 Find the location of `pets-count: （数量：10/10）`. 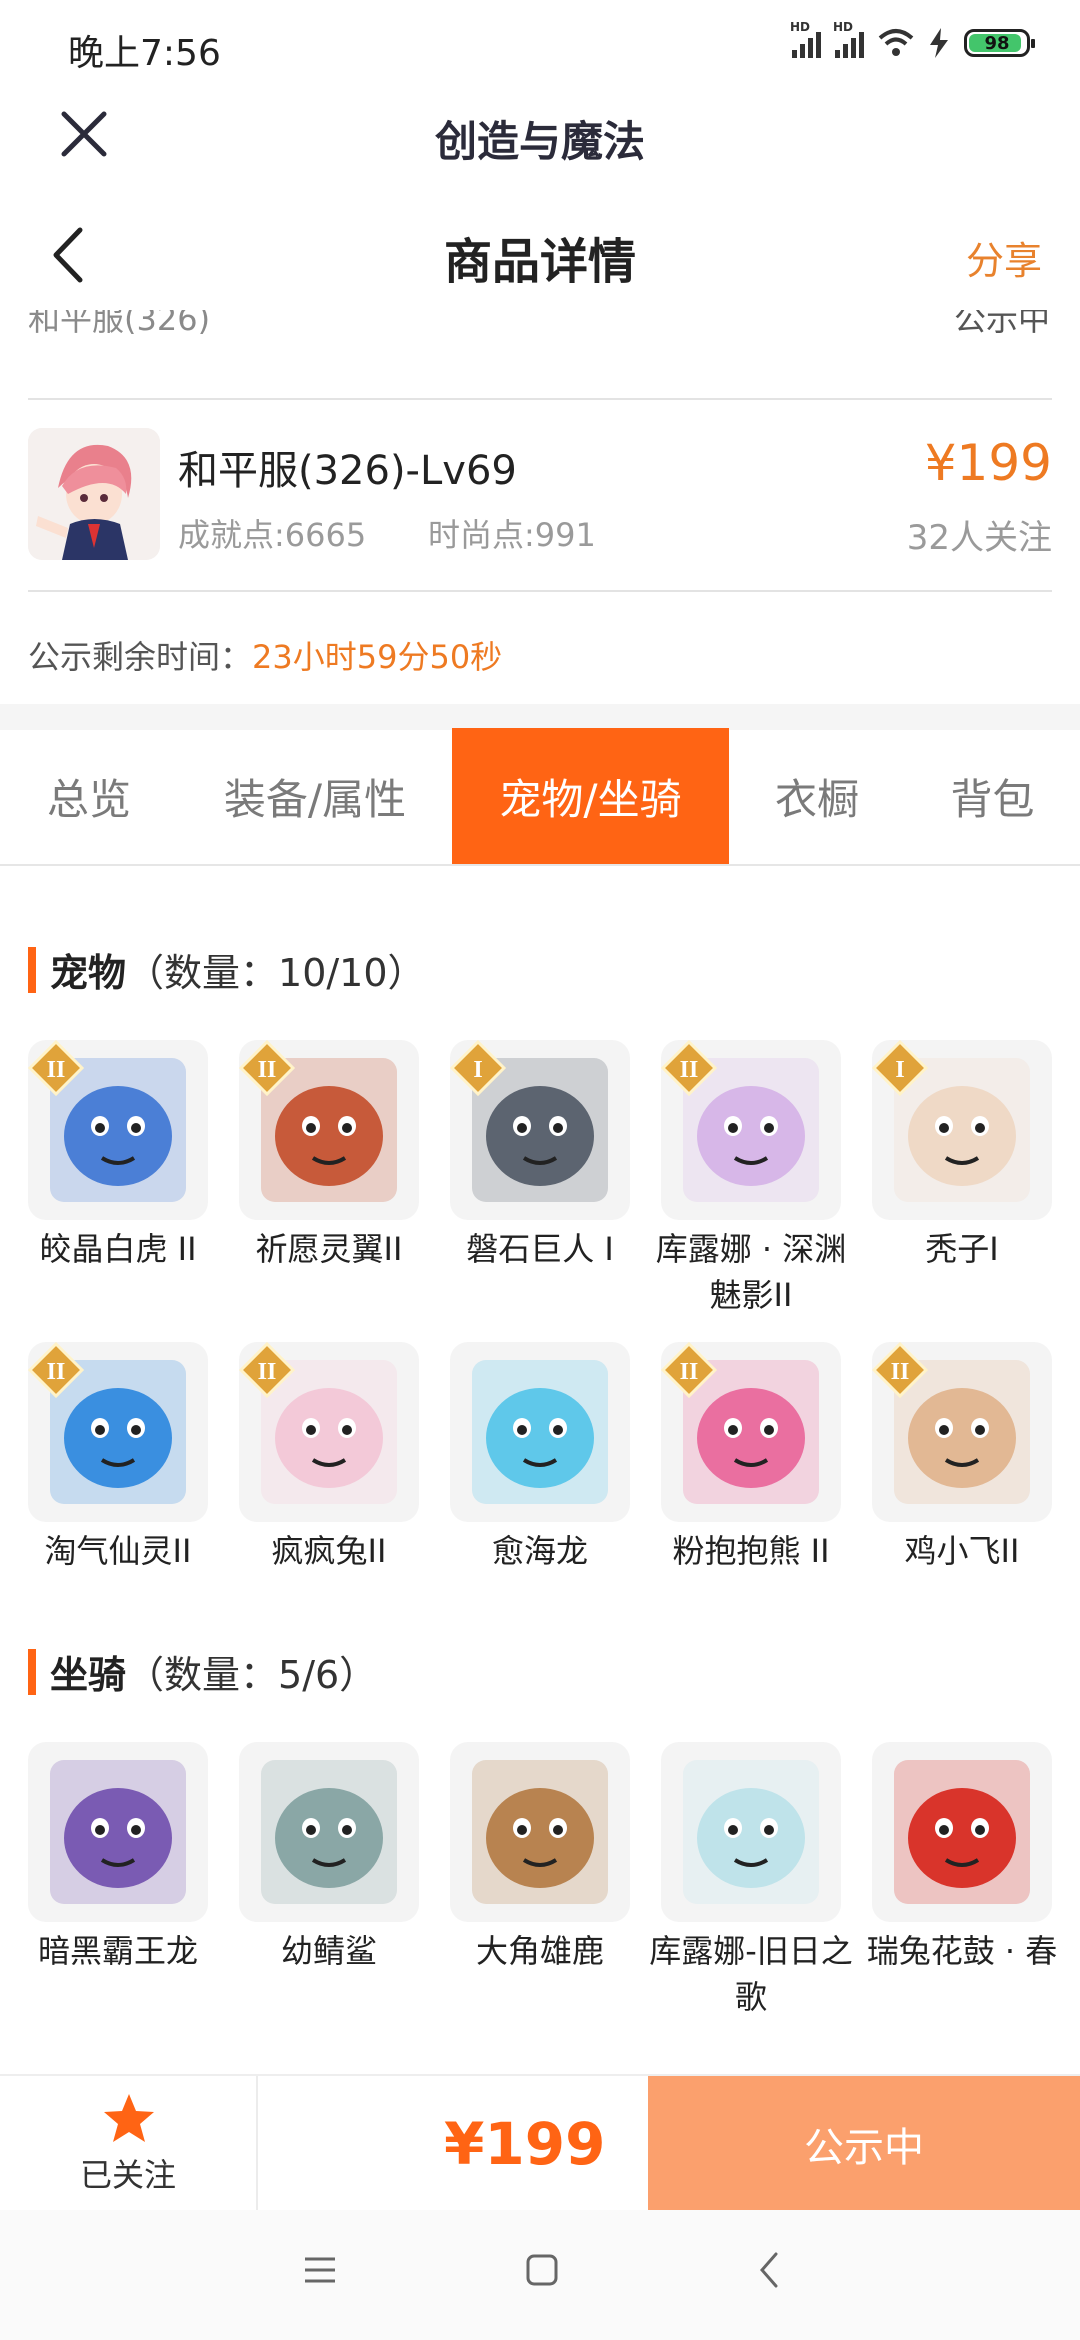

pets-count: （数量：10/10） is located at coordinates (276, 973).